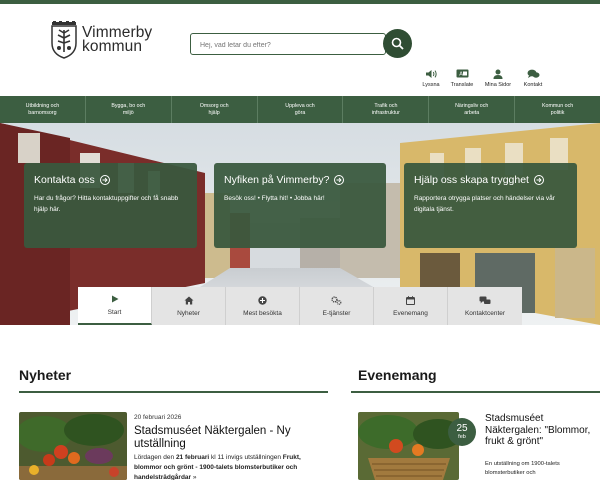  I want to click on event-image, so click(408, 446).